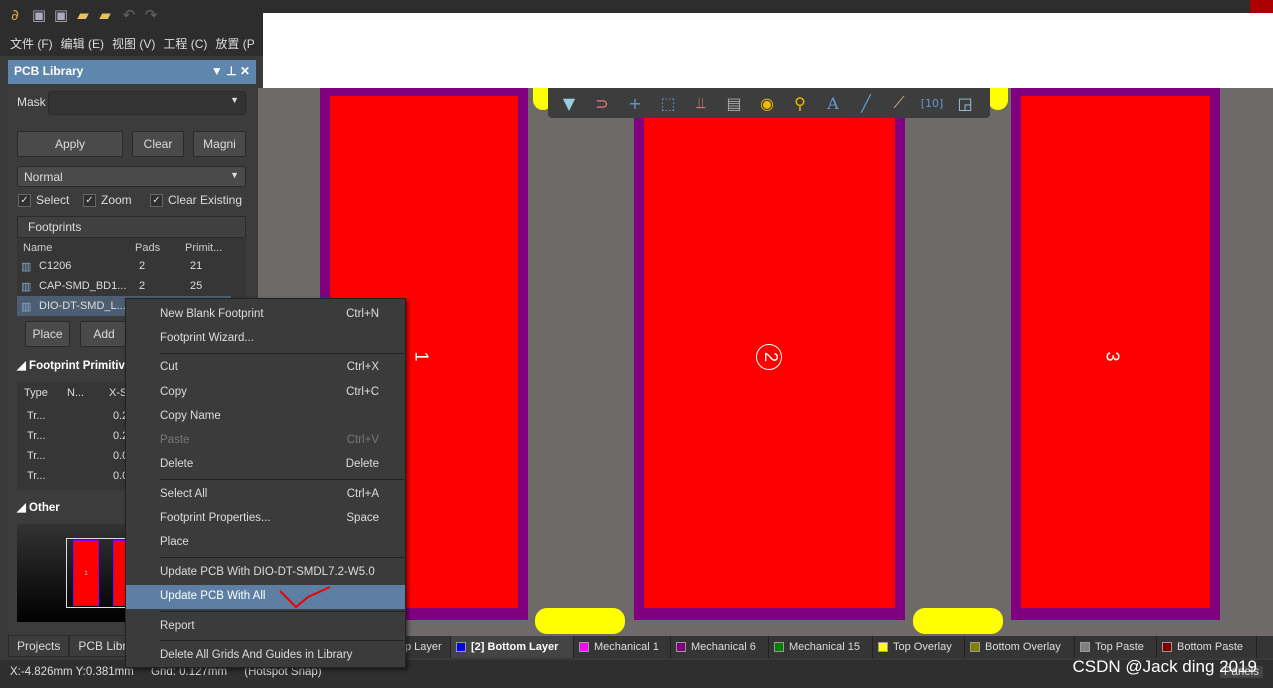 The width and height of the screenshot is (1273, 688). Describe the element at coordinates (39, 15) in the screenshot. I see `save-icon: ▣` at that location.